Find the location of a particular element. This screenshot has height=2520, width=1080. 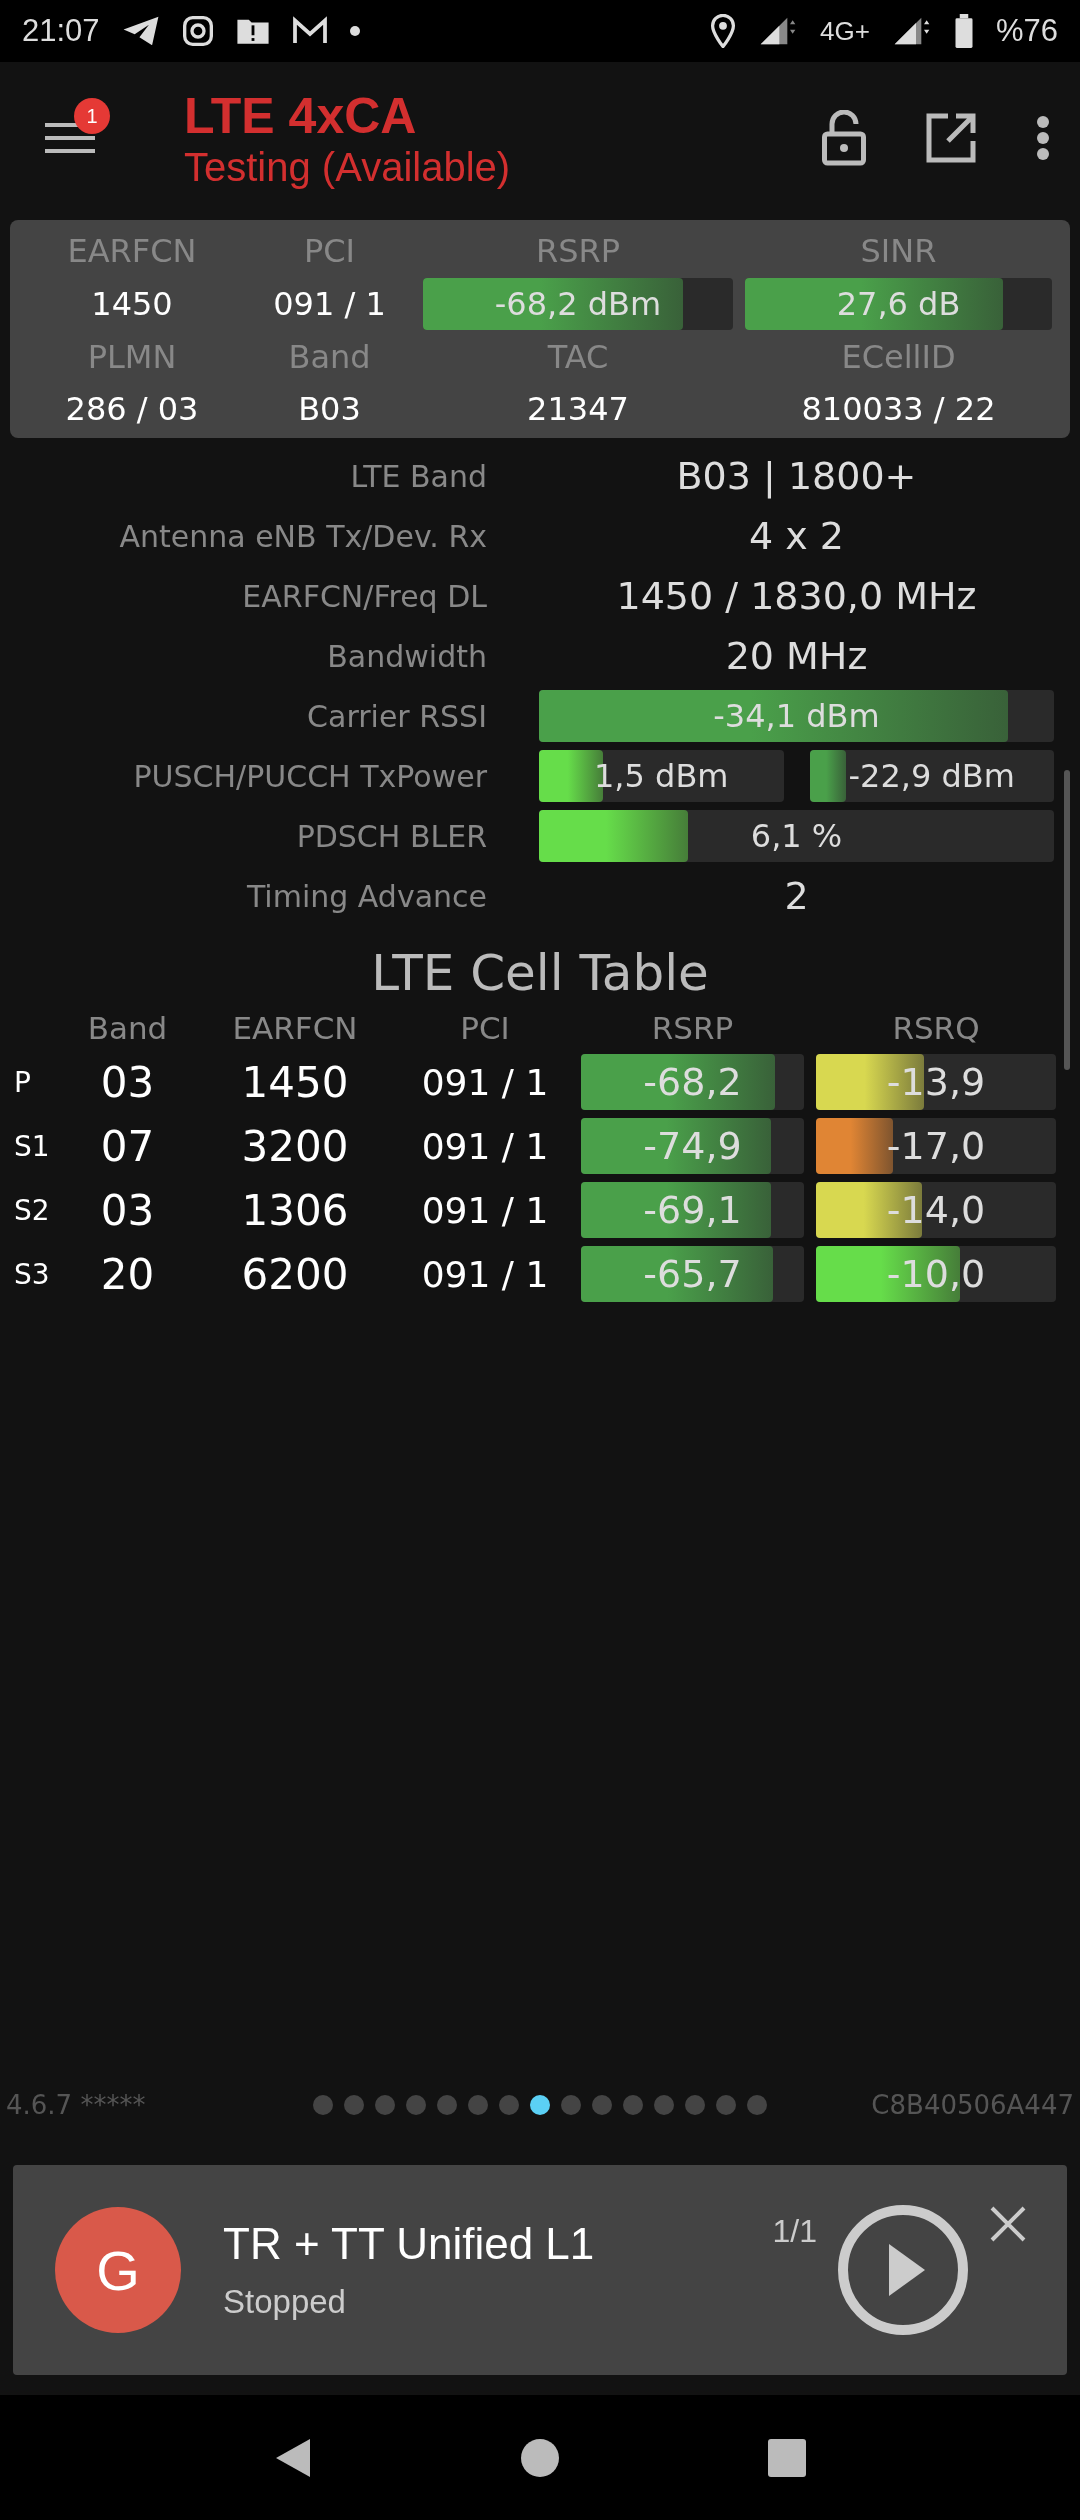

table-cell-text: 07 is located at coordinates (127, 1146).